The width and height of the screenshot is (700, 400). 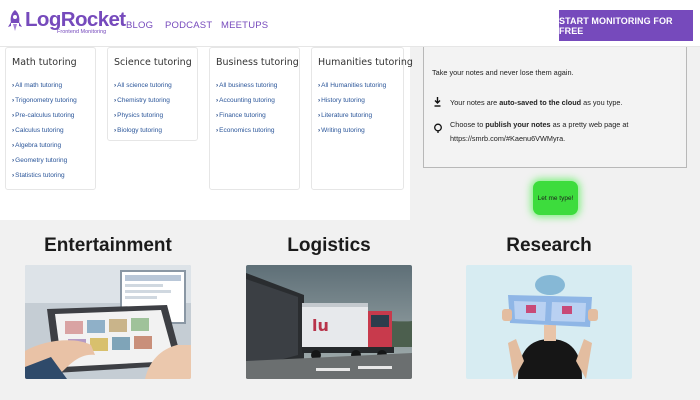 What do you see at coordinates (246, 115) in the screenshot?
I see `tutor-link: Finance tutoring` at bounding box center [246, 115].